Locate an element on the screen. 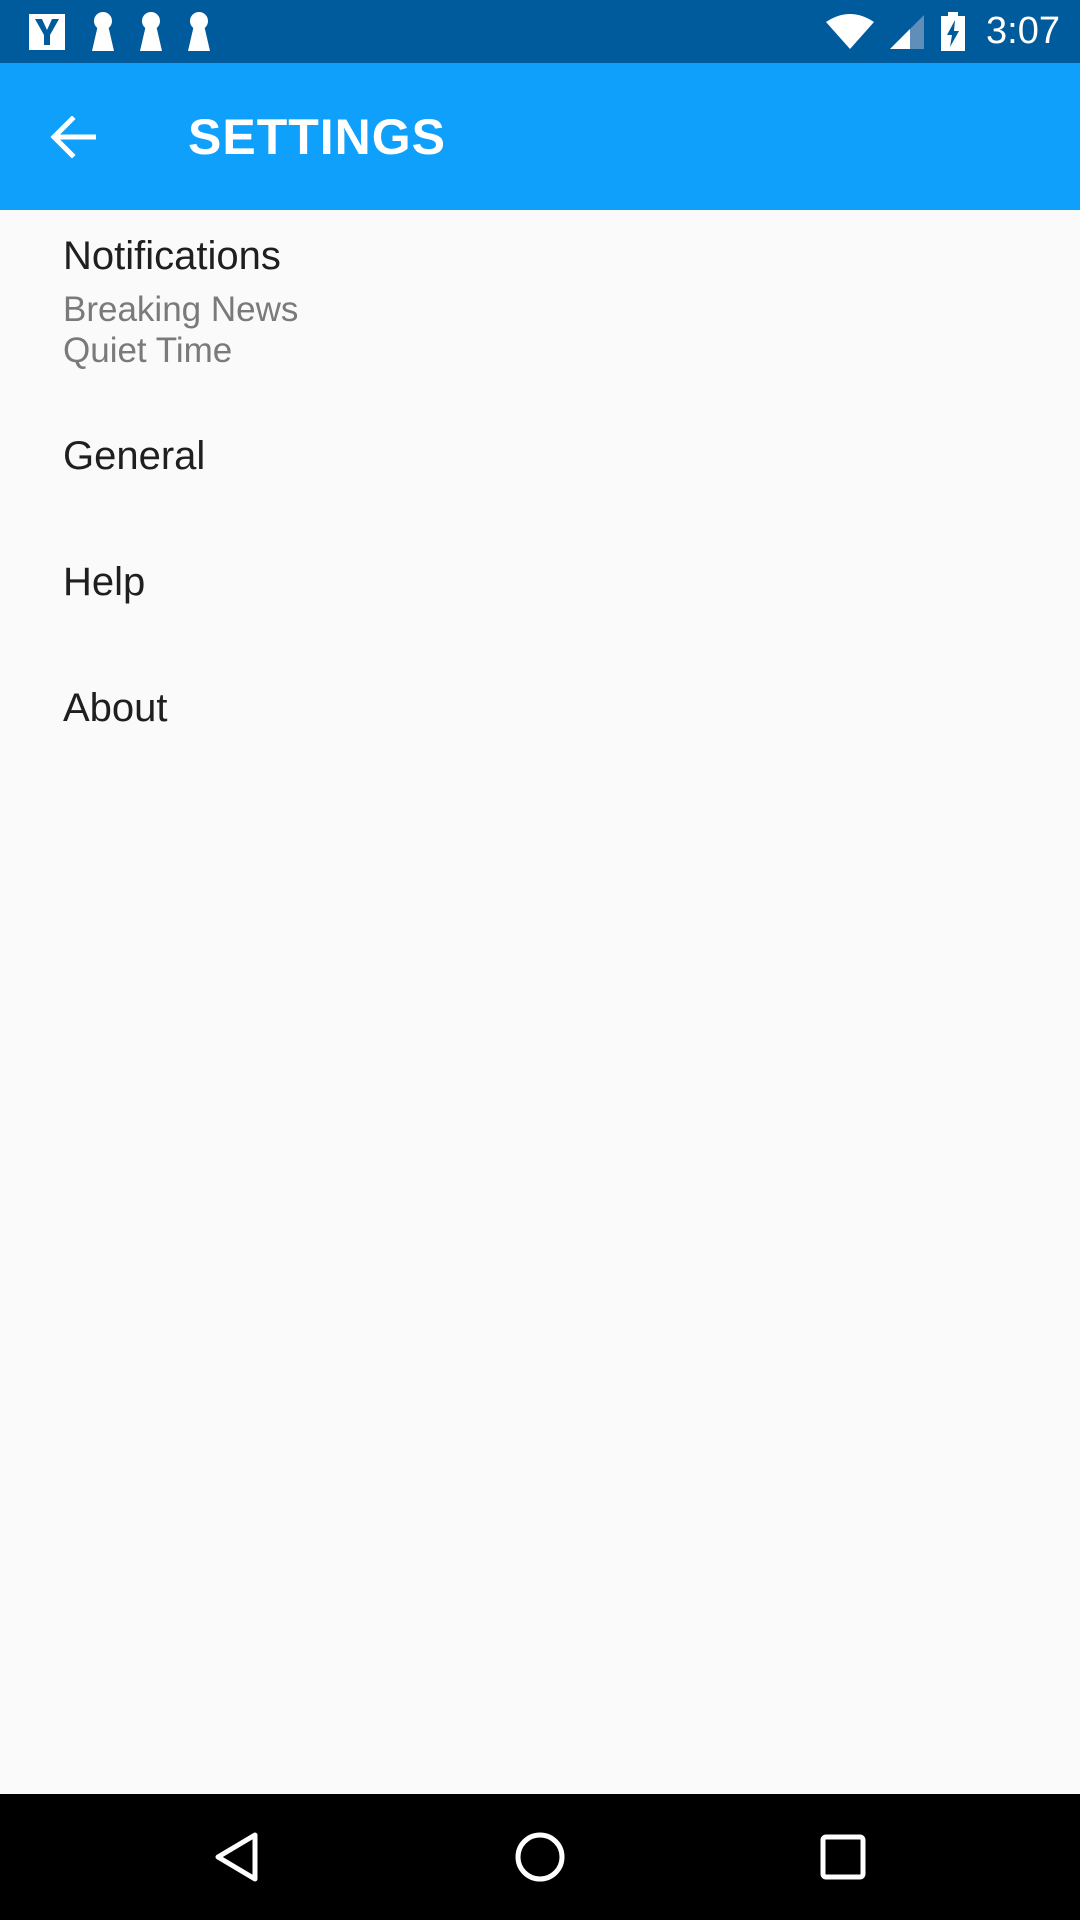 The image size is (1080, 1920). nav-back-button is located at coordinates (237, 1857).